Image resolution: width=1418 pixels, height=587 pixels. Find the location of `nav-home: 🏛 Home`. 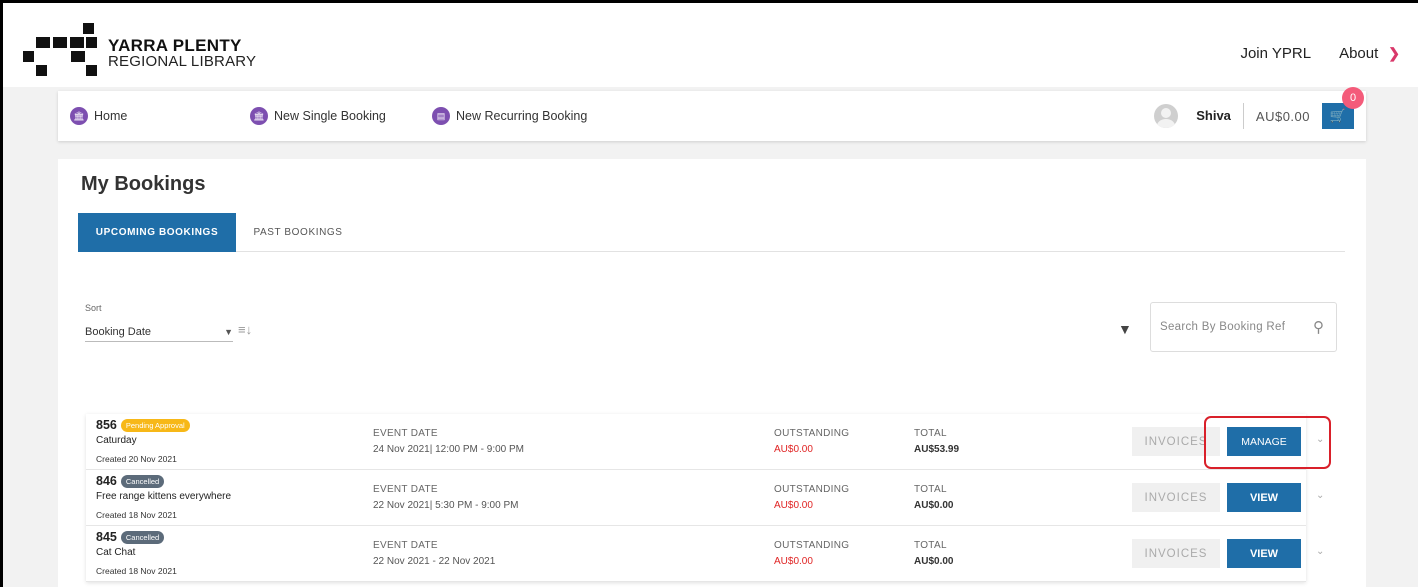

nav-home: 🏛 Home is located at coordinates (98, 116).